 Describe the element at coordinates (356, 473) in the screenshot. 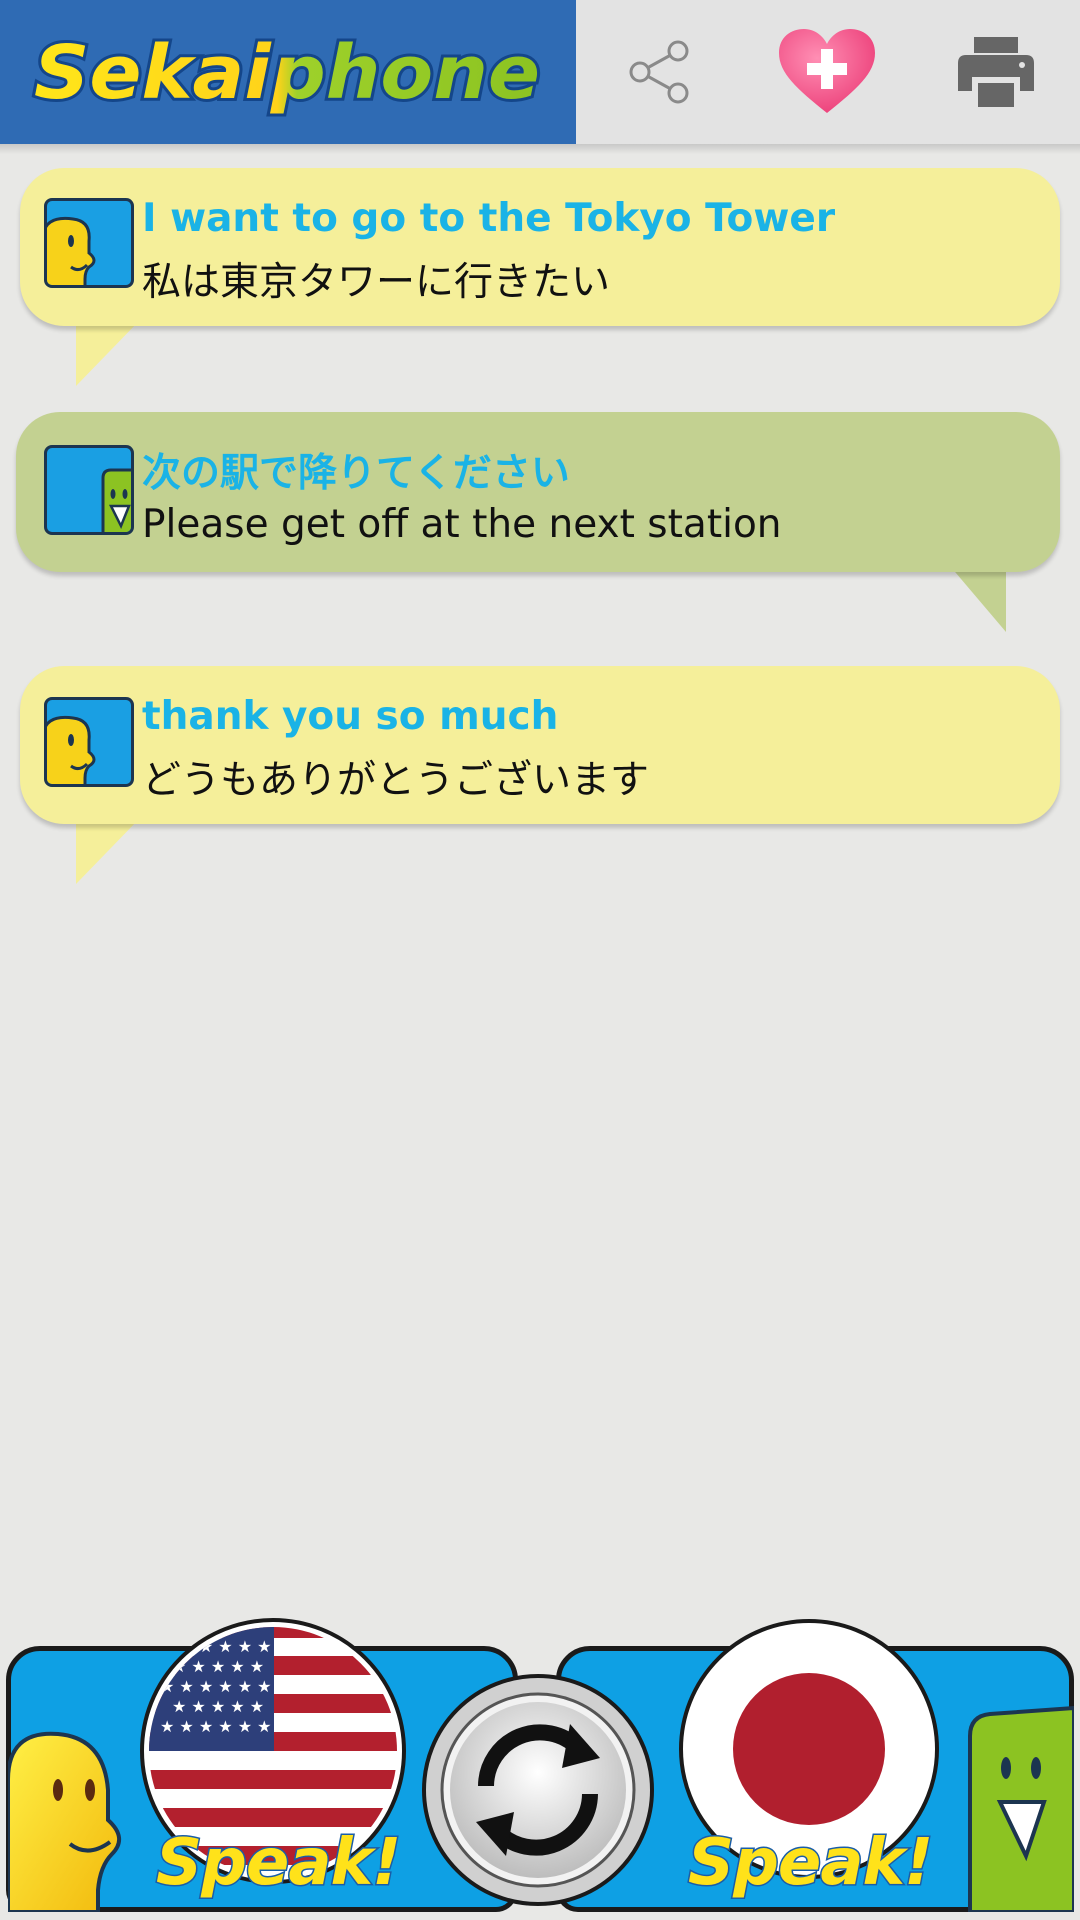

I see `message-original-text: 次の駅で降りてください` at that location.